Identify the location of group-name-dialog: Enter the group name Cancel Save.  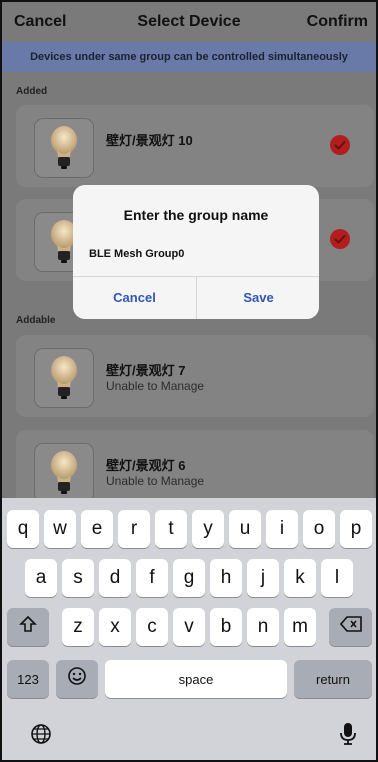
(196, 252).